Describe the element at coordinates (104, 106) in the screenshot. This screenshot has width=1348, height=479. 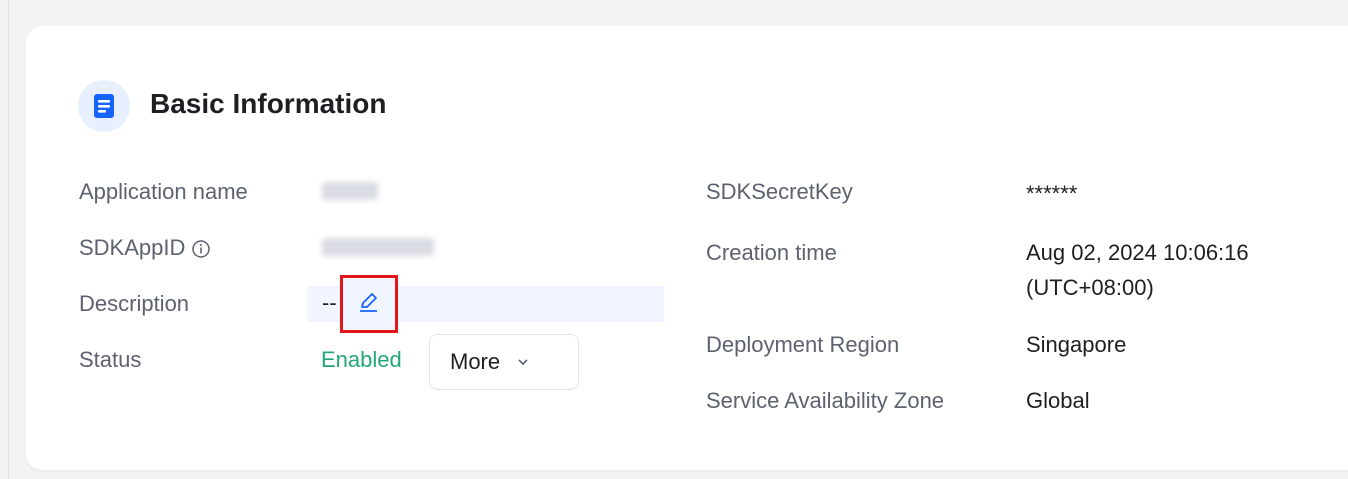
I see `document-icon` at that location.